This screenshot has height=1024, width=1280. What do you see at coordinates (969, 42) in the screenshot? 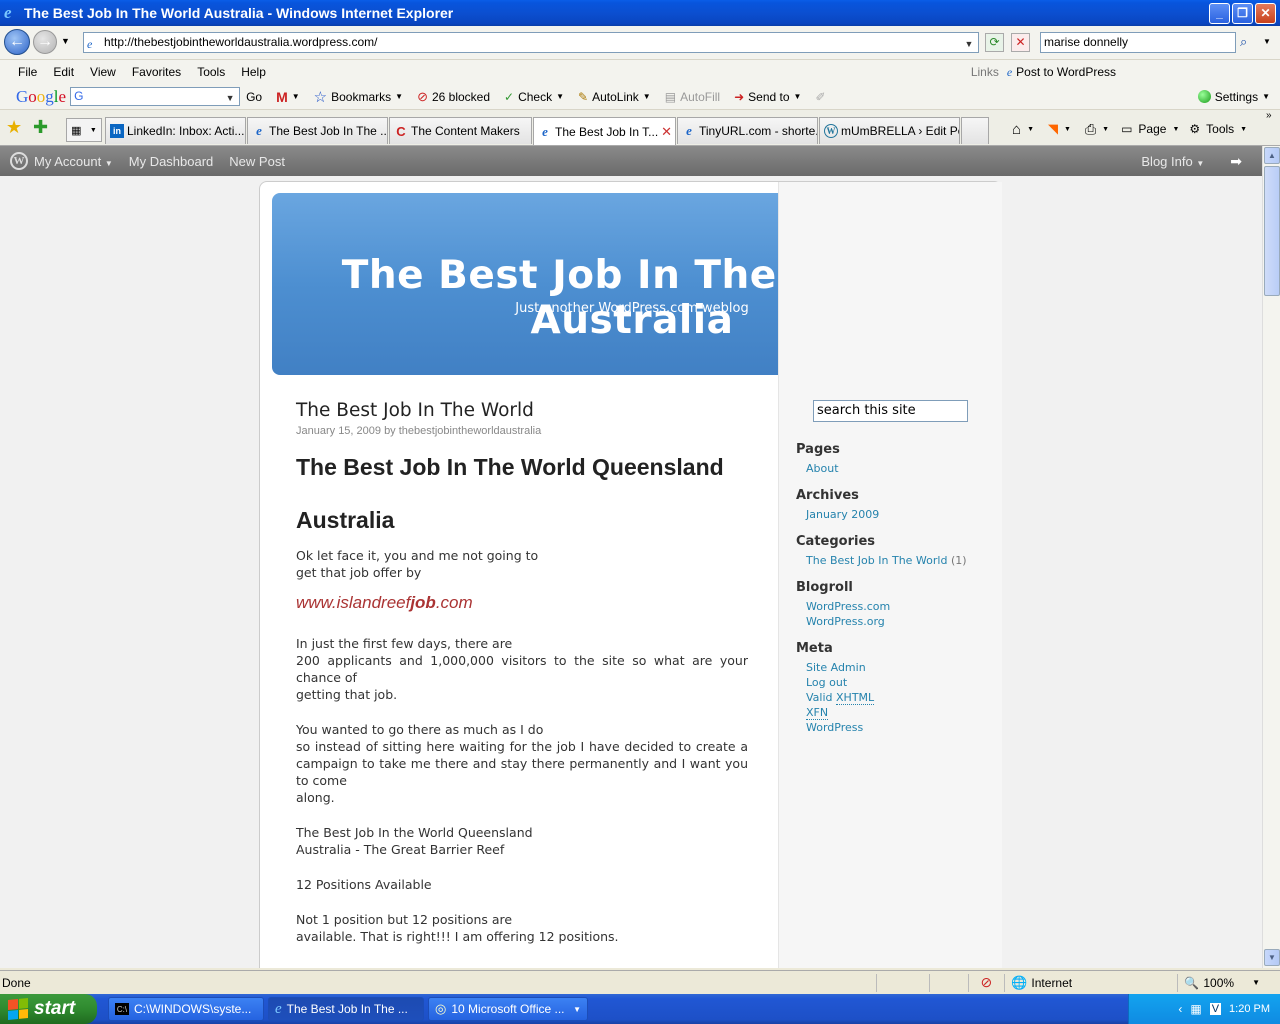
I see `address-dropdown-icon: ▼` at bounding box center [969, 42].